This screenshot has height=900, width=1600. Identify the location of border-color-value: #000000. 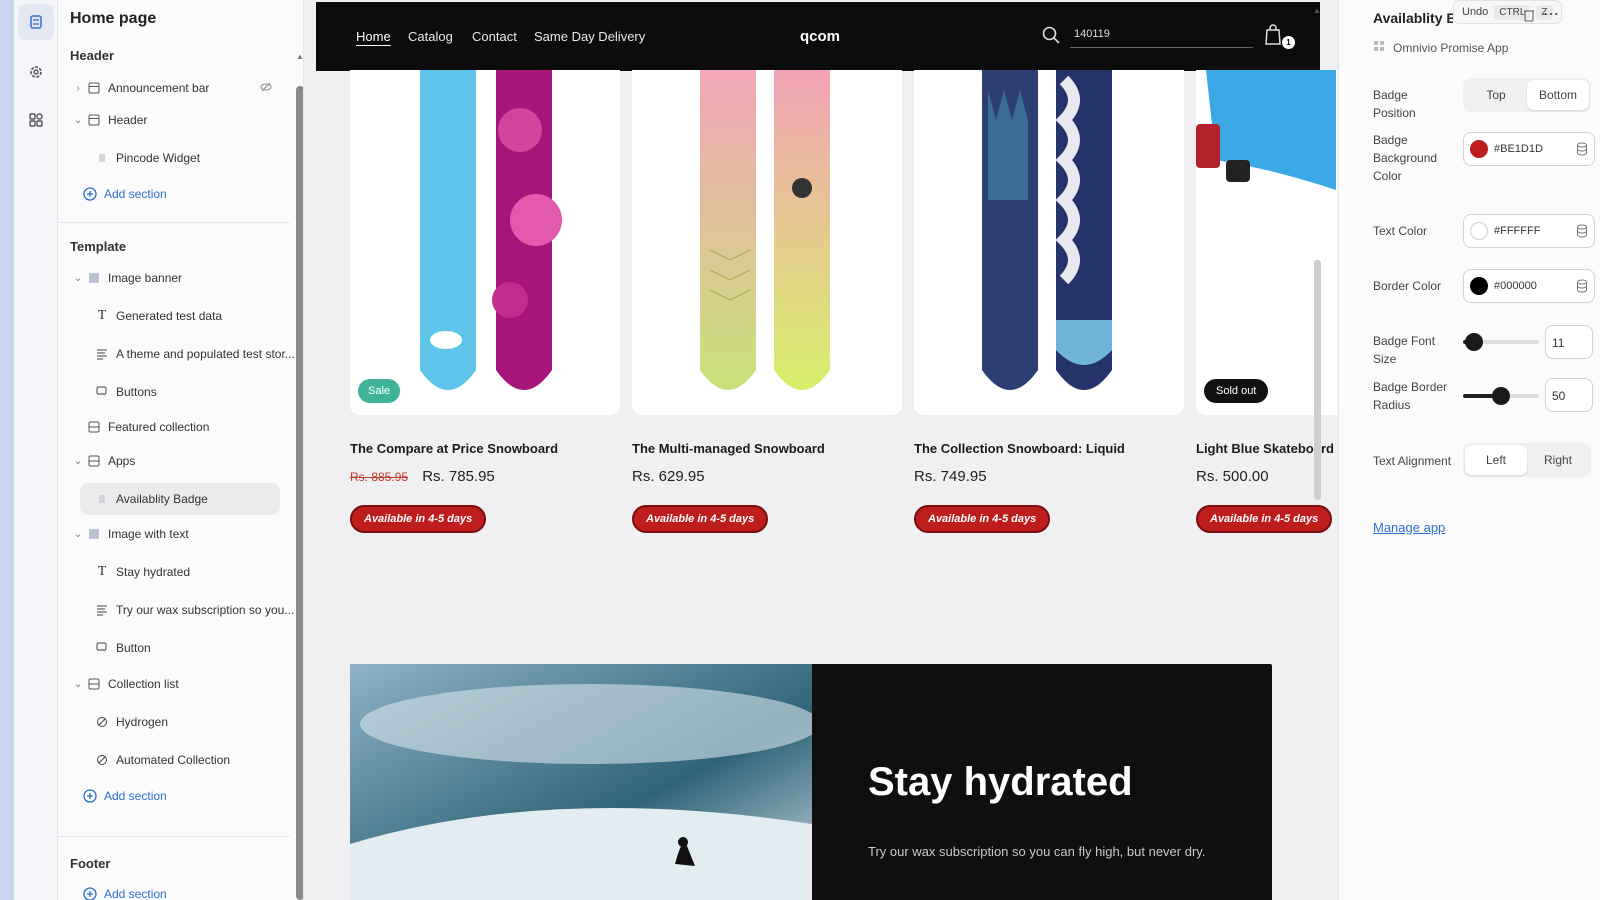
(1515, 286).